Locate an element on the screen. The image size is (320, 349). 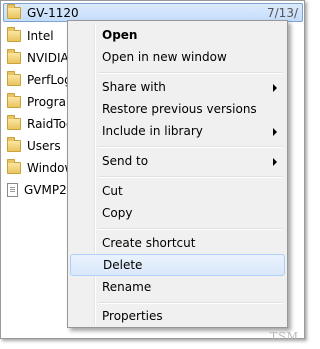
file-row: RaidToo is located at coordinates (40, 124).